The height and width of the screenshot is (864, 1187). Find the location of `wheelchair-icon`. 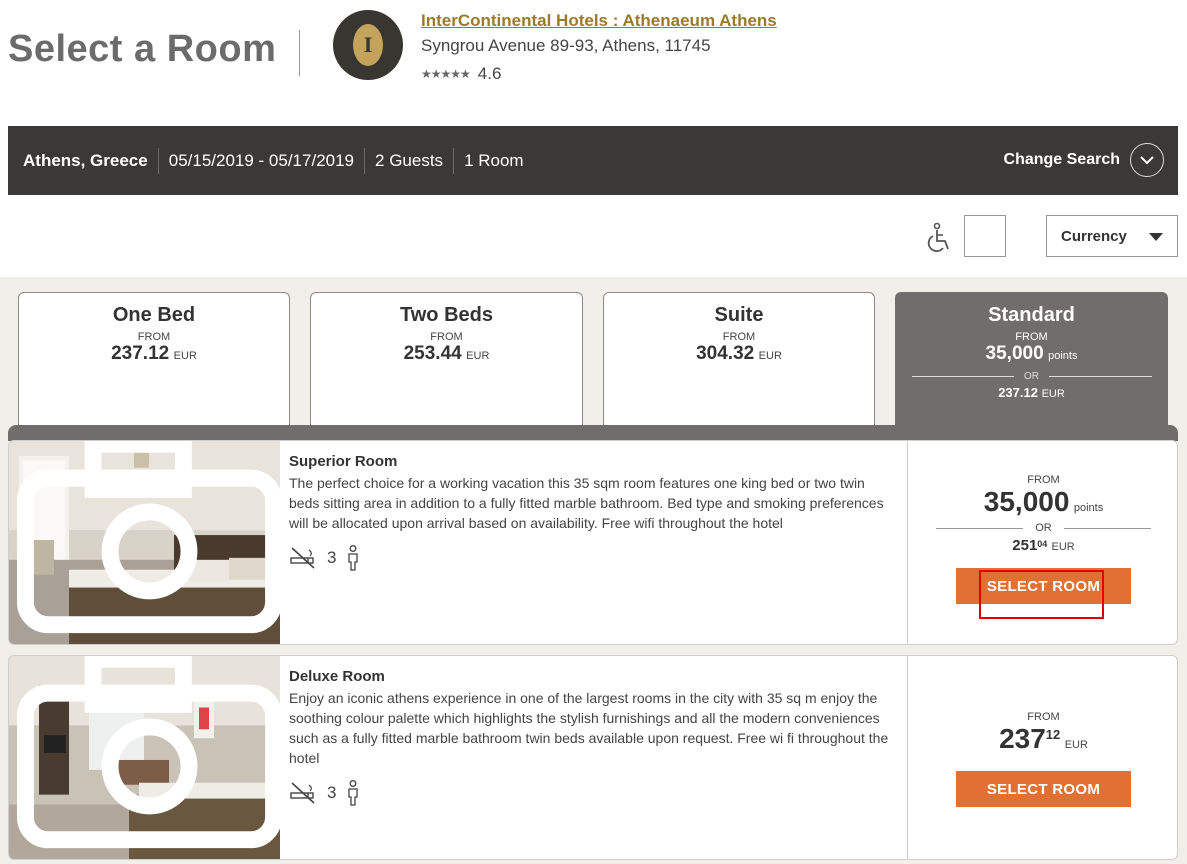

wheelchair-icon is located at coordinates (938, 237).